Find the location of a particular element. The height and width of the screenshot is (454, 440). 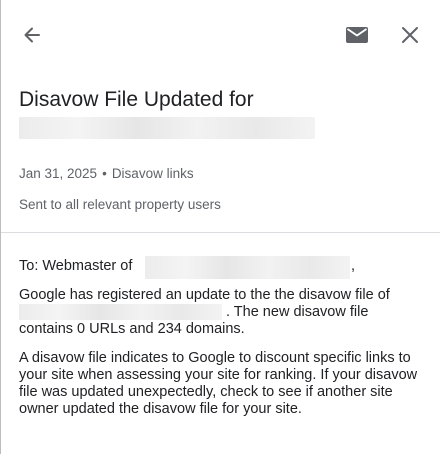

close-button is located at coordinates (410, 35).